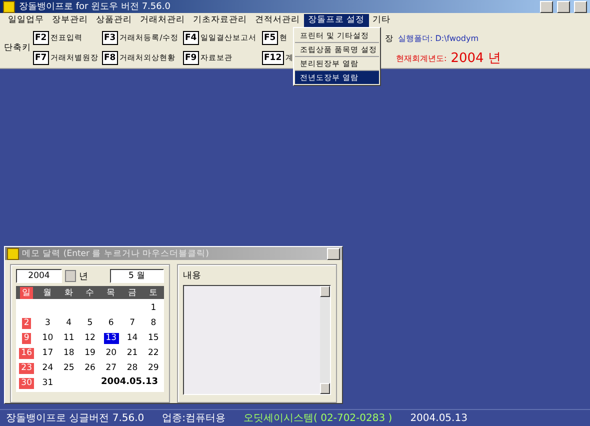 The image size is (590, 426). I want to click on minimize-button, so click(546, 6).